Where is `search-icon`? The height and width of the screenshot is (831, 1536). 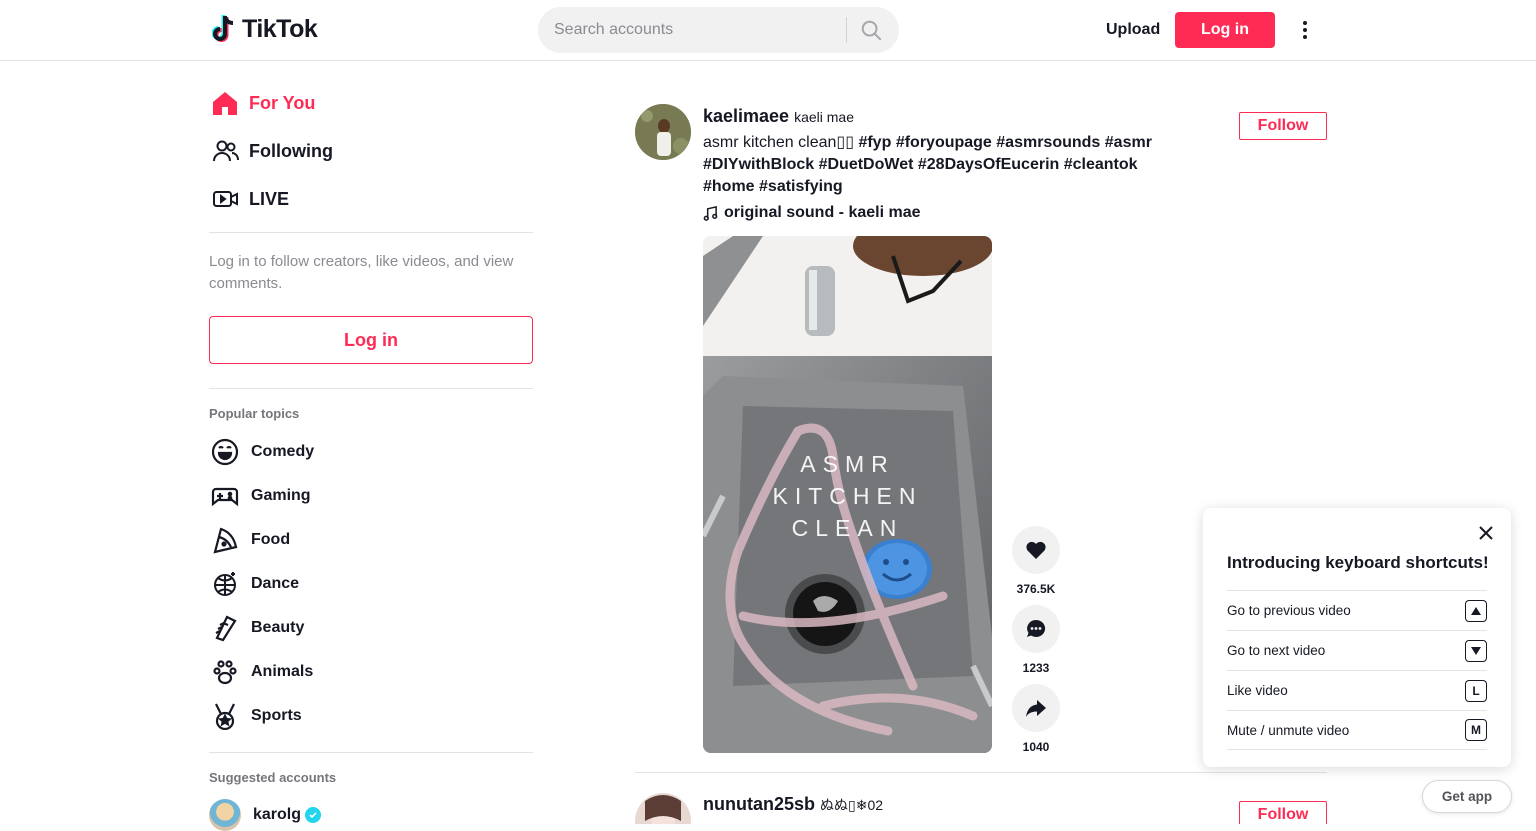 search-icon is located at coordinates (871, 30).